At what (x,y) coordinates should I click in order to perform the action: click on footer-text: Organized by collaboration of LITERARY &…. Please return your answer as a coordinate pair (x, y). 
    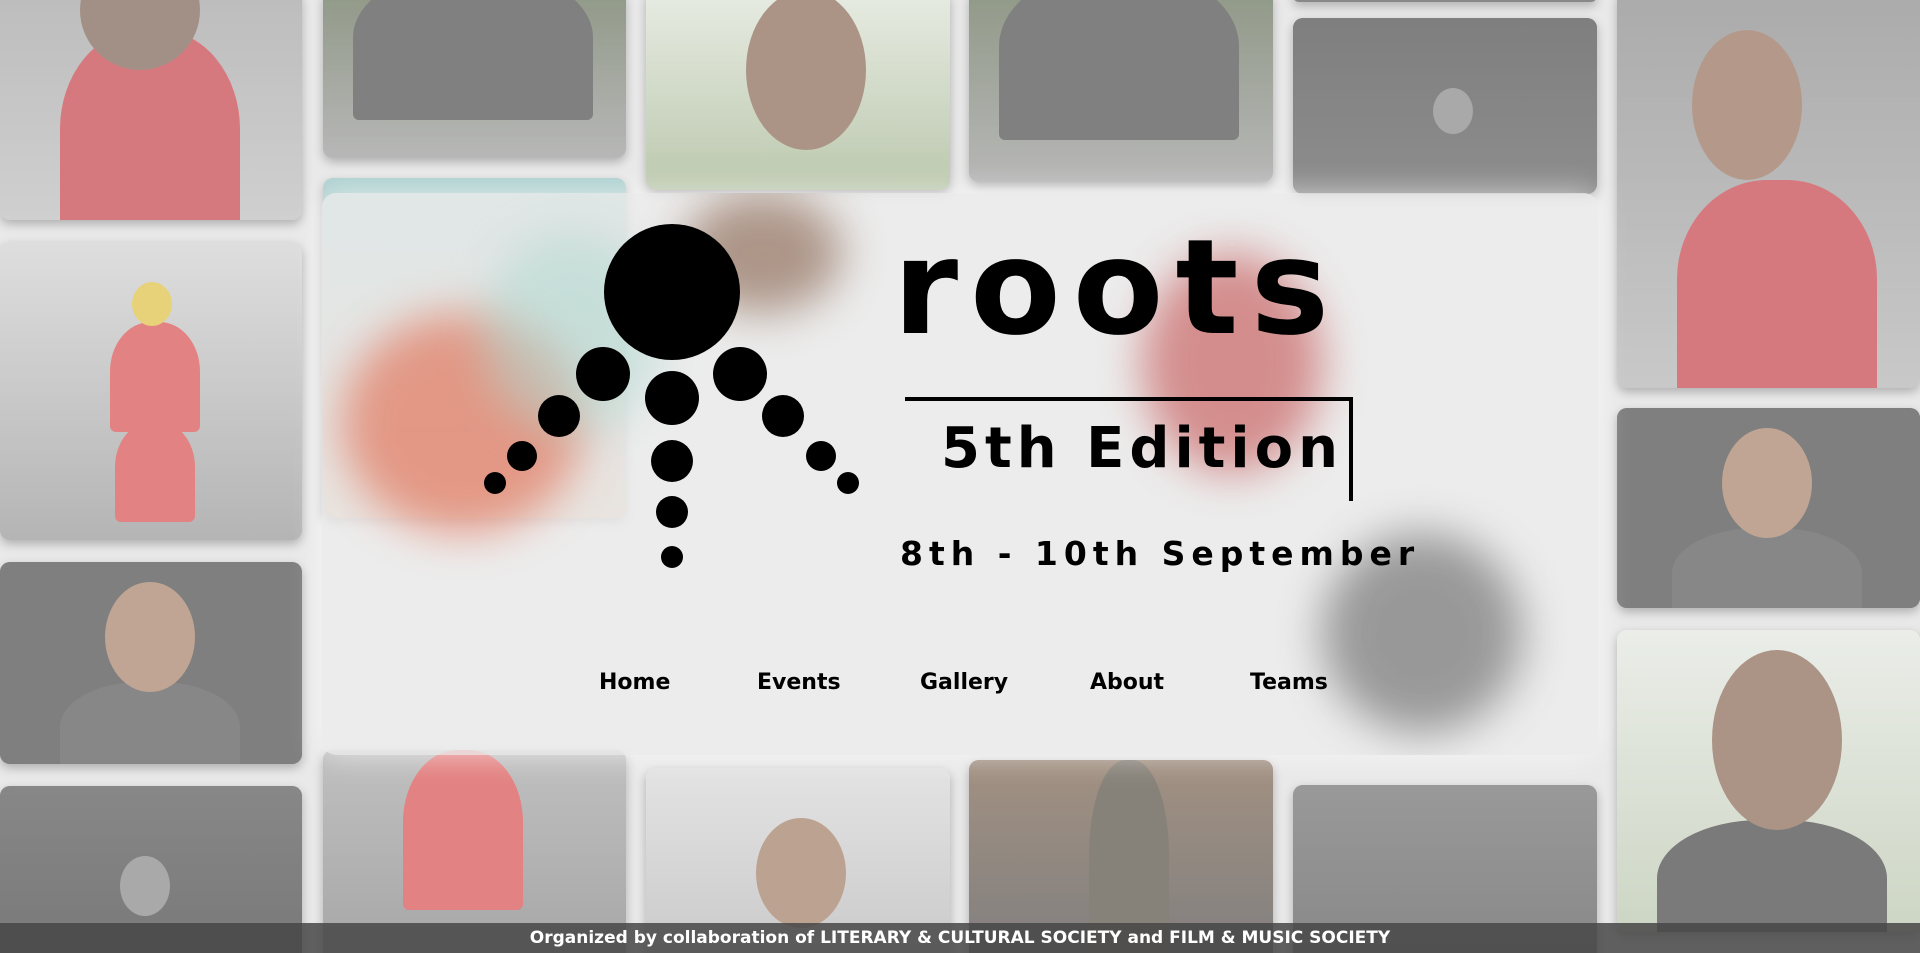
    Looking at the image, I should click on (960, 938).